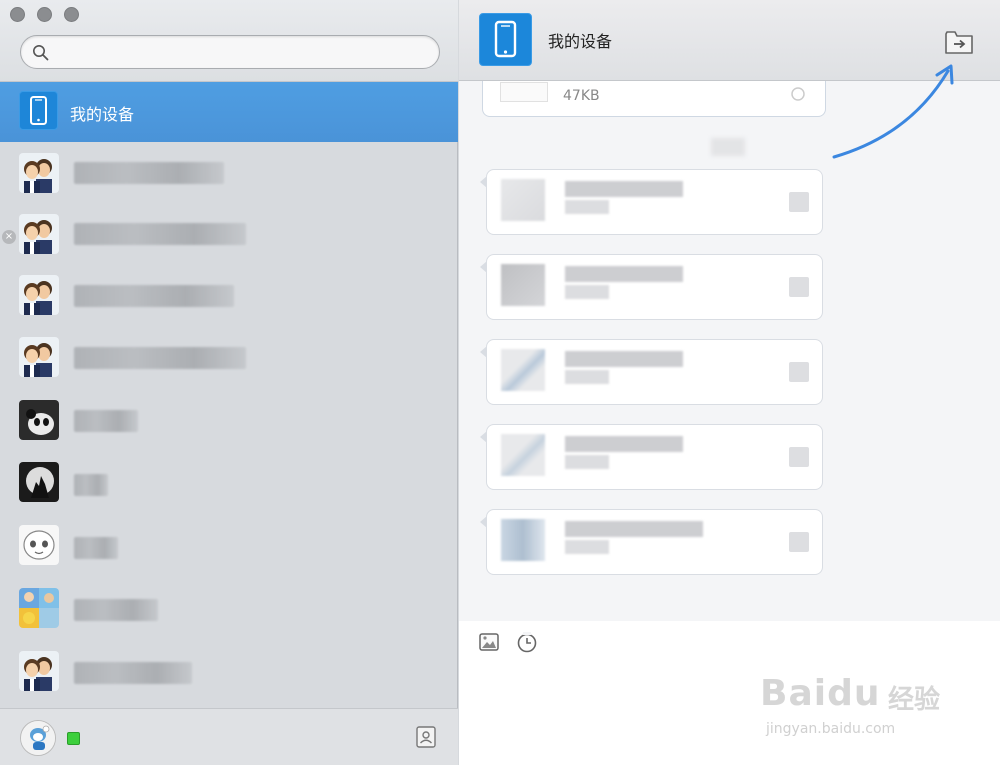 The width and height of the screenshot is (1000, 765). I want to click on contact-row: ×, so click(229, 234).